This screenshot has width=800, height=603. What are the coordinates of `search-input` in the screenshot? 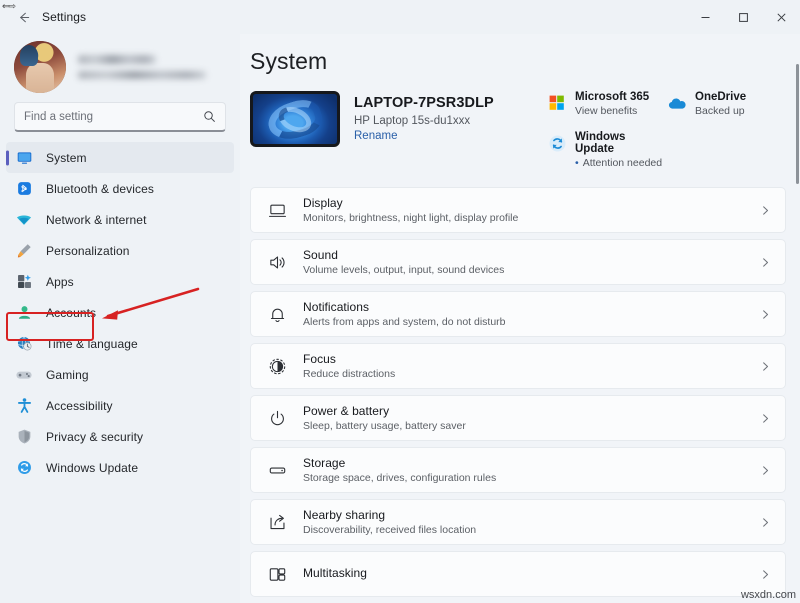 It's located at (113, 116).